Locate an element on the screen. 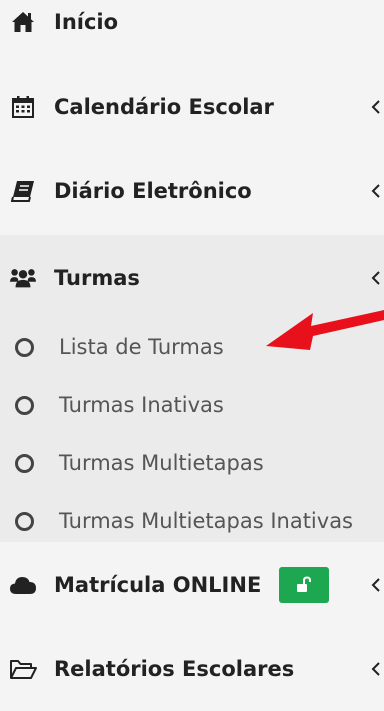 The width and height of the screenshot is (384, 711). sidebar-item-diario: Diário Eletrônico is located at coordinates (192, 190).